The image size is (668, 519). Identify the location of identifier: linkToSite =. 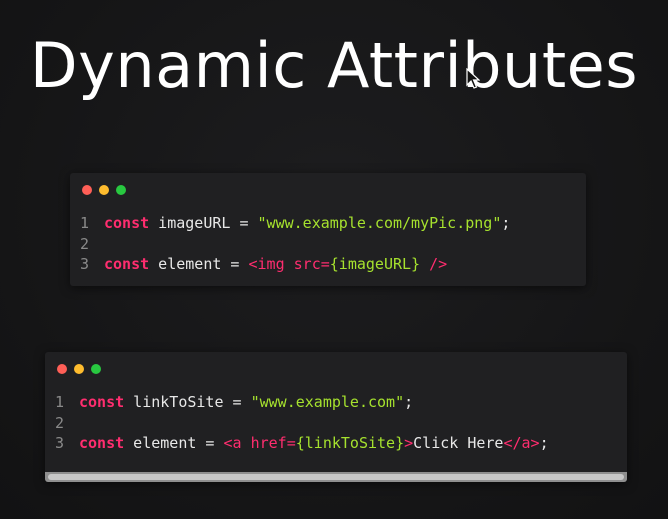
(187, 402).